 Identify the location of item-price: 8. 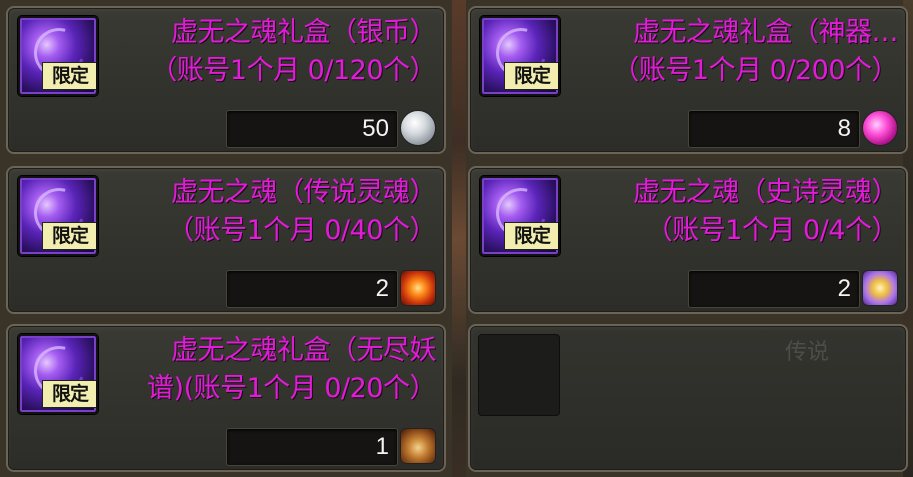
(844, 128).